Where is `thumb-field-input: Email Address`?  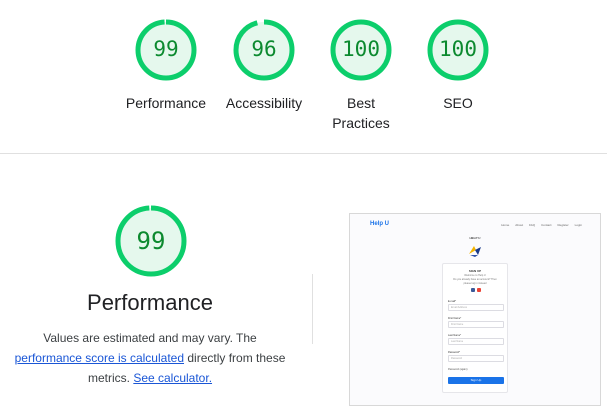
thumb-field-input: Email Address is located at coordinates (476, 307).